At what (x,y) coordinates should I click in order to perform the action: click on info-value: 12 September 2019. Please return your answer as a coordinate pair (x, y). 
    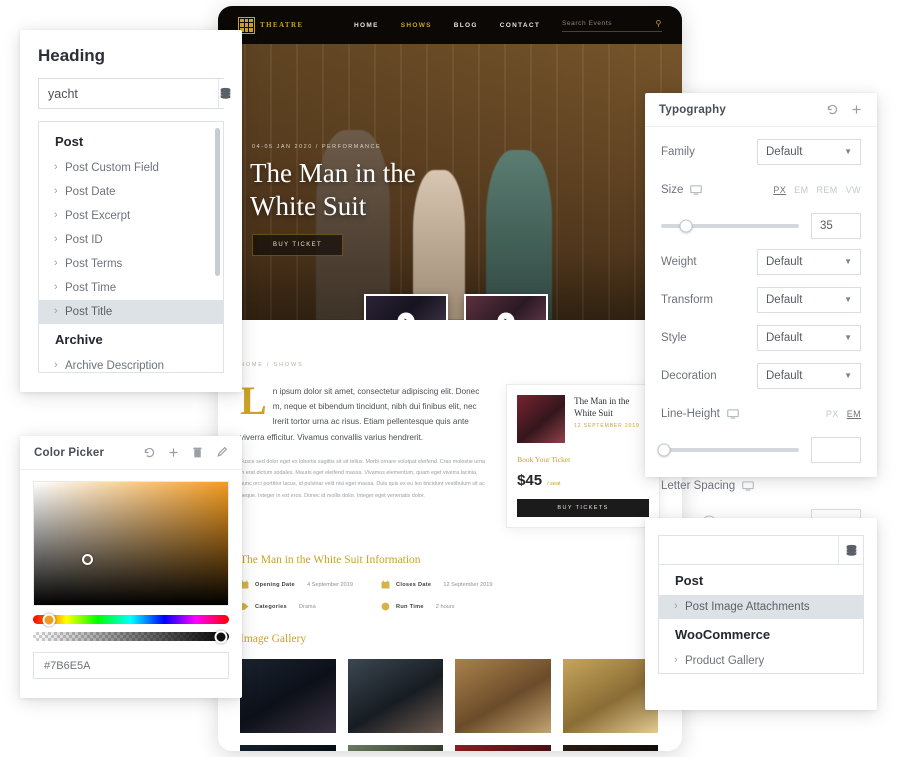
    Looking at the image, I should click on (468, 584).